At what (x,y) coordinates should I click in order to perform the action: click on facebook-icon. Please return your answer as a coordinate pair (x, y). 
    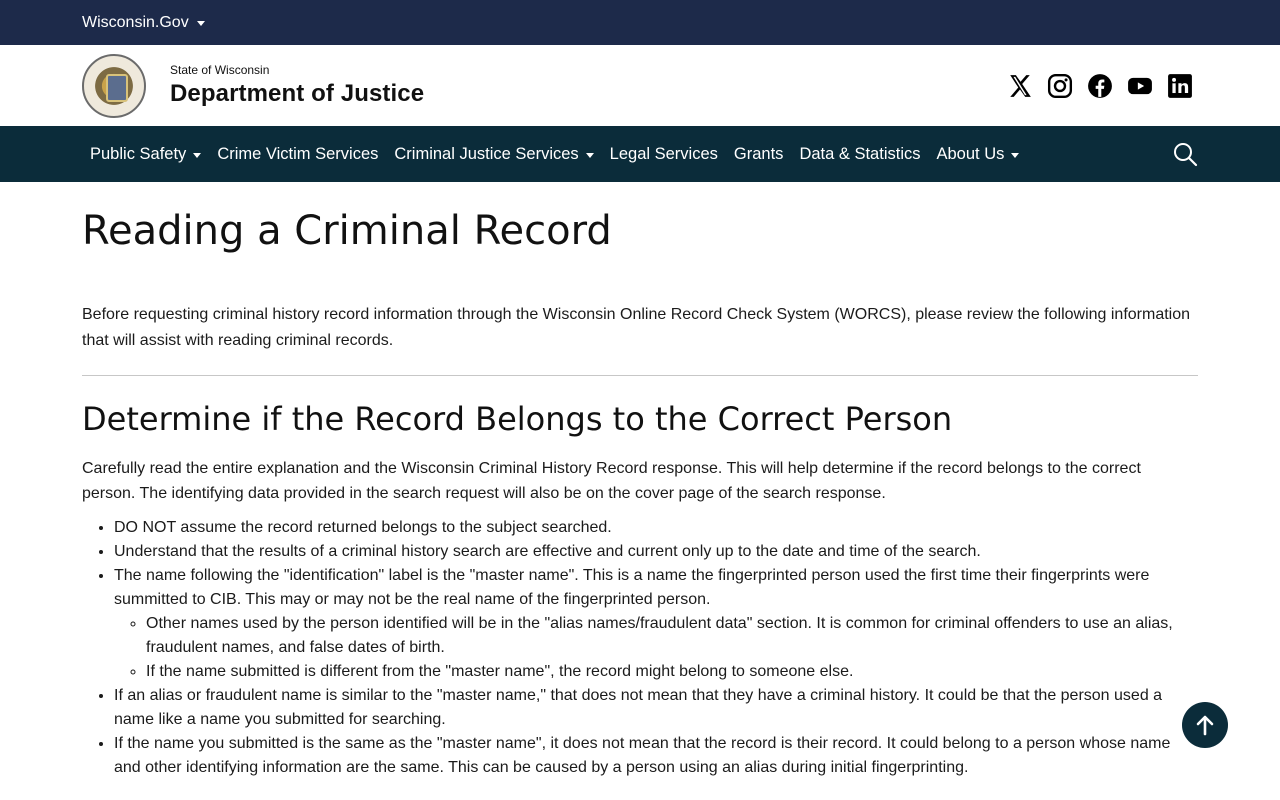
    Looking at the image, I should click on (1100, 86).